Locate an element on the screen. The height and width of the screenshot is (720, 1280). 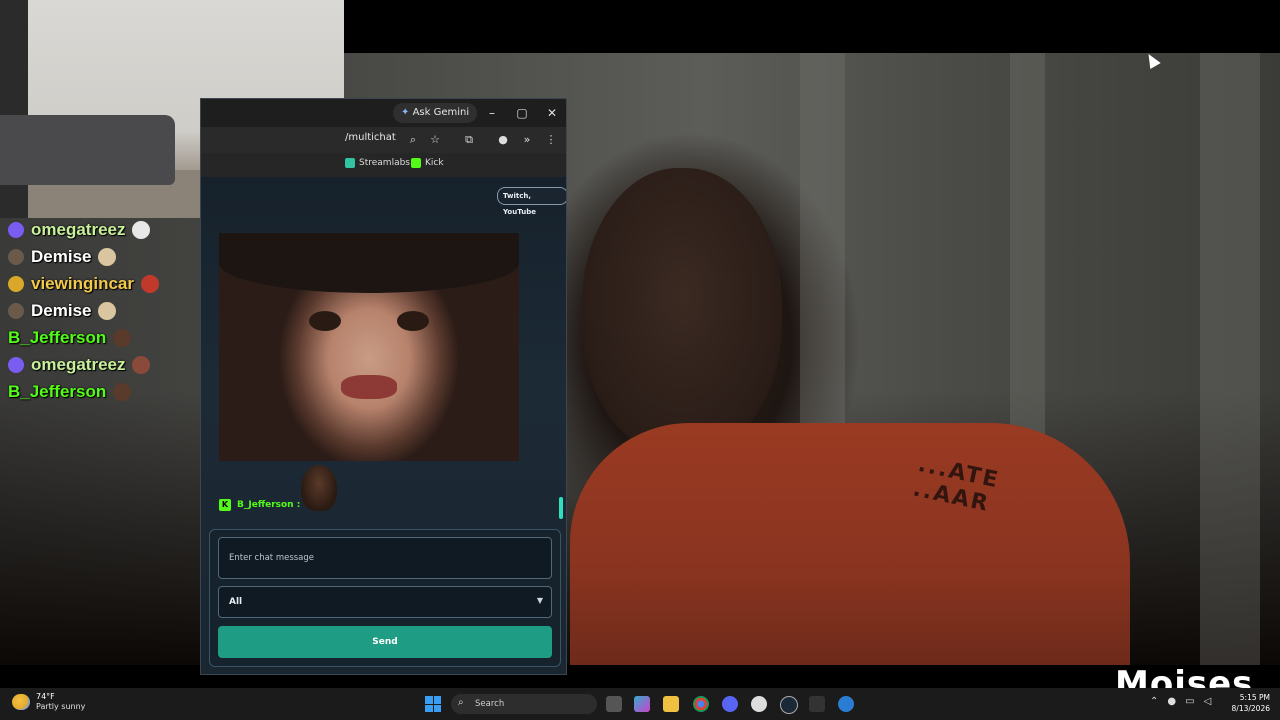
network-icon: ▭ is located at coordinates (1189, 701).